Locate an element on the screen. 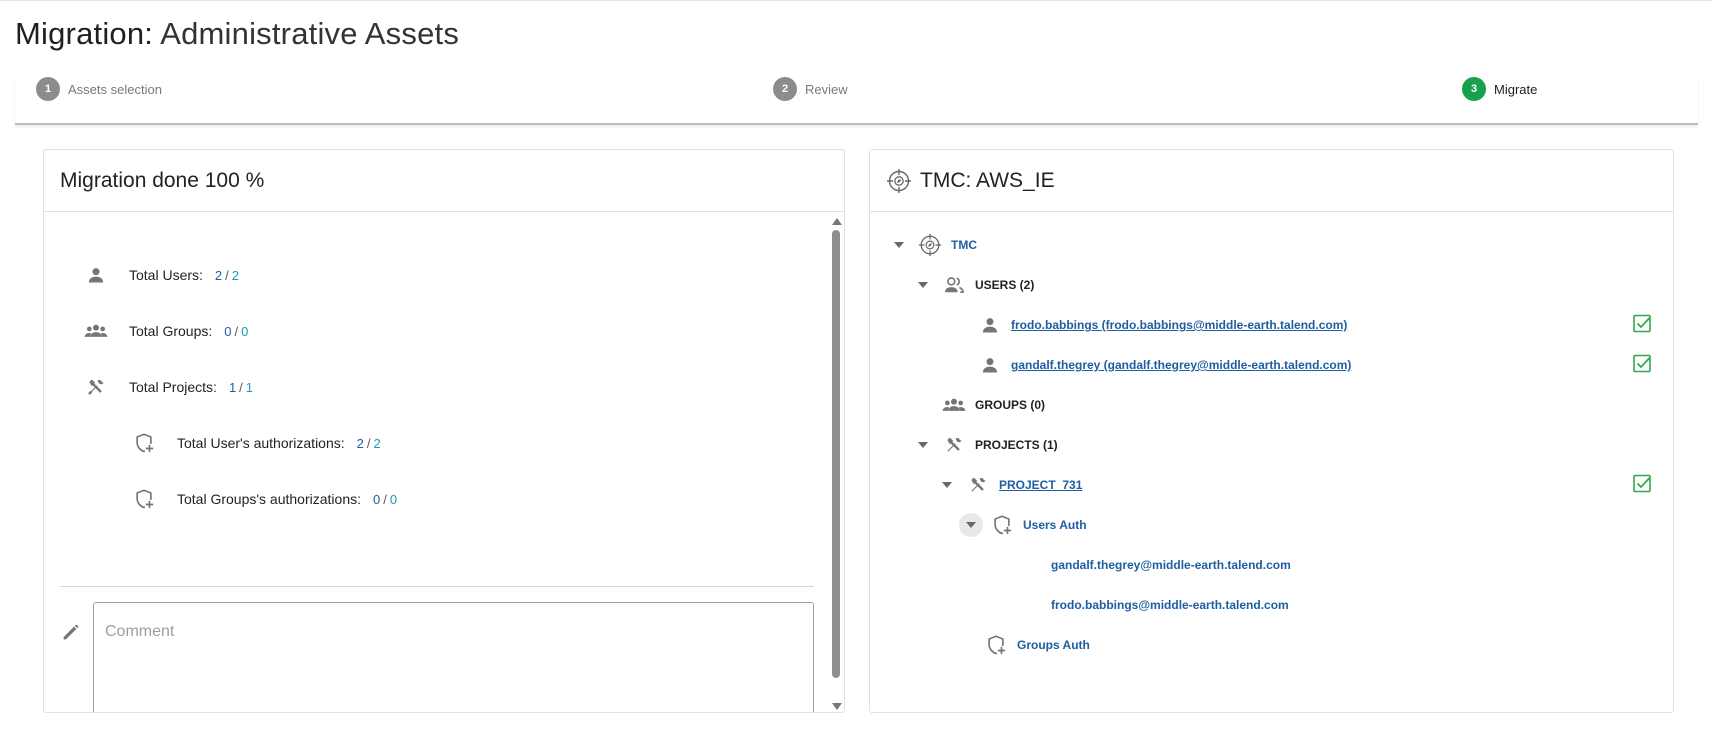  tree-label: Groups Auth is located at coordinates (1053, 645).